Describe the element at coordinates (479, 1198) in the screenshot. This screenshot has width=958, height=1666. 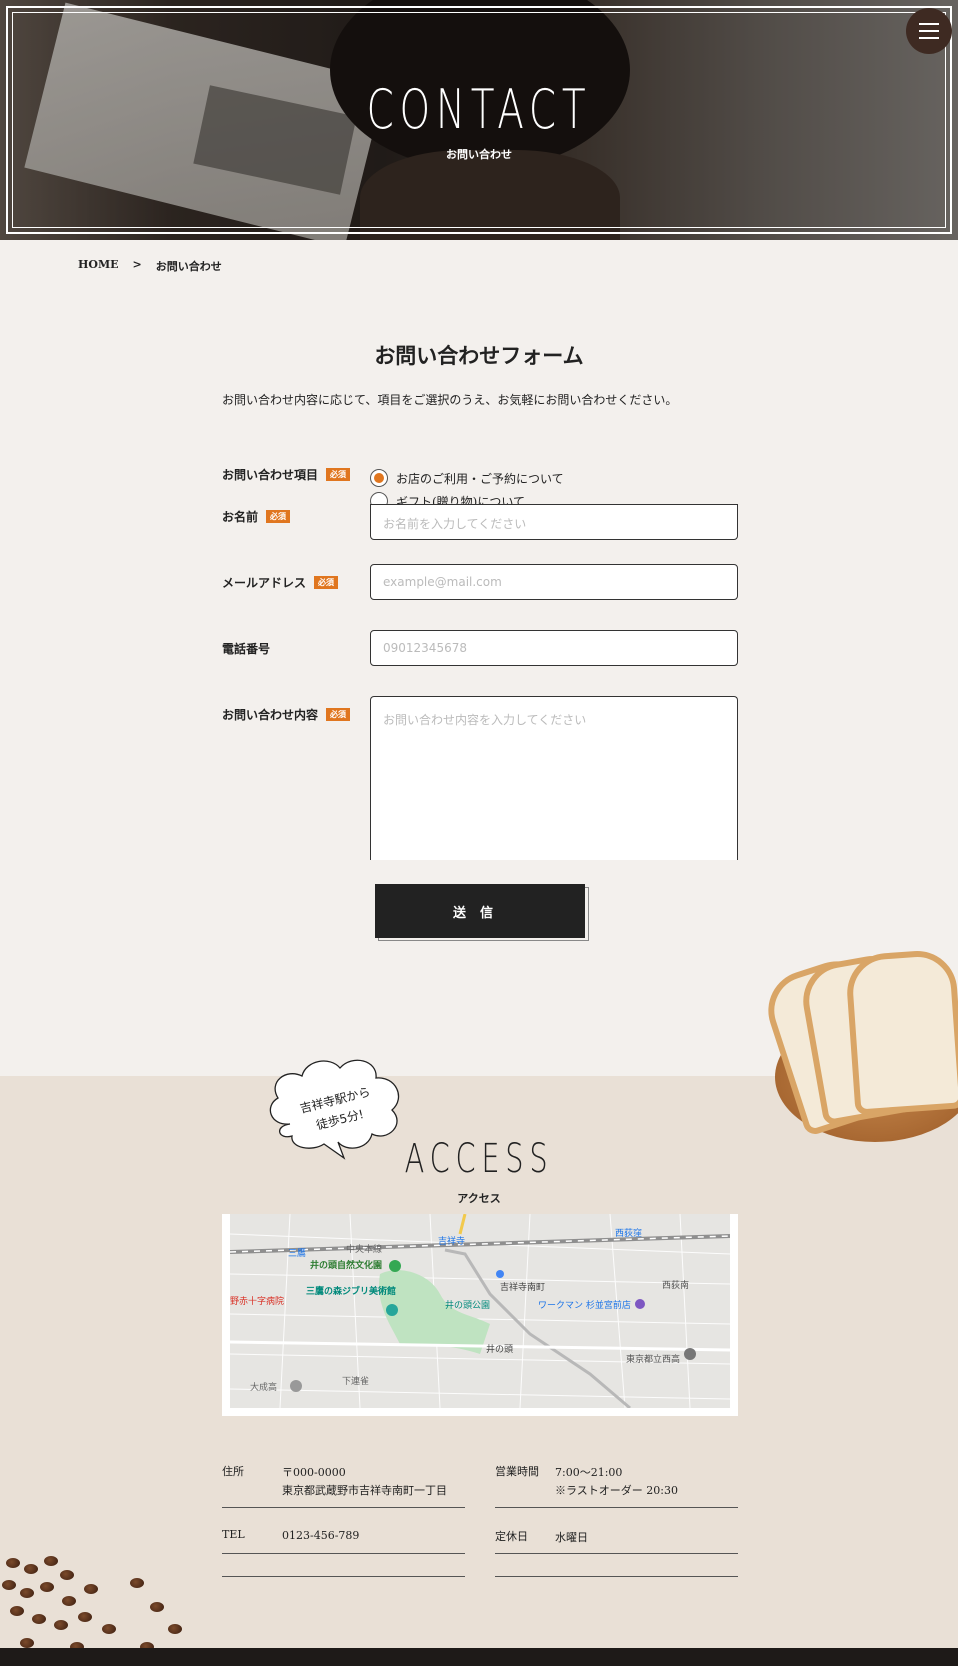
I see `access-subtitle: アクセス` at that location.